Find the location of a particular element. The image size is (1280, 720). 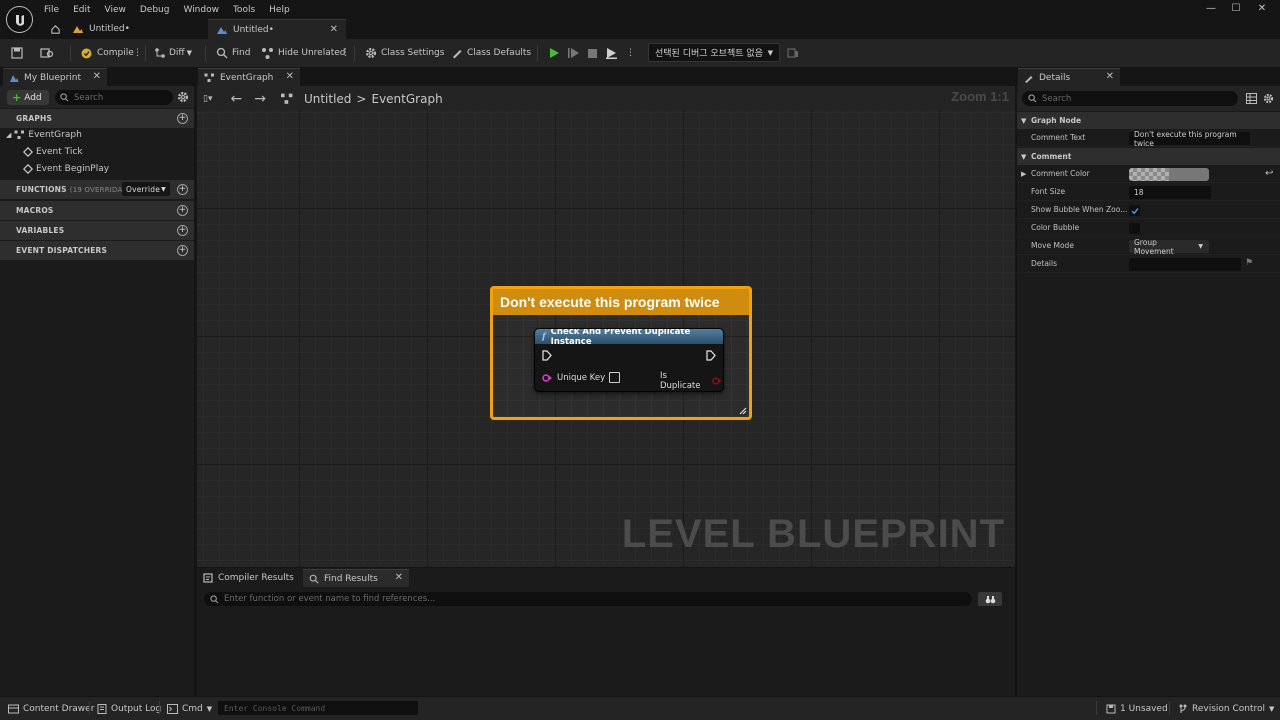

hide-unrelated-button: Hide Unrelated is located at coordinates (303, 53).